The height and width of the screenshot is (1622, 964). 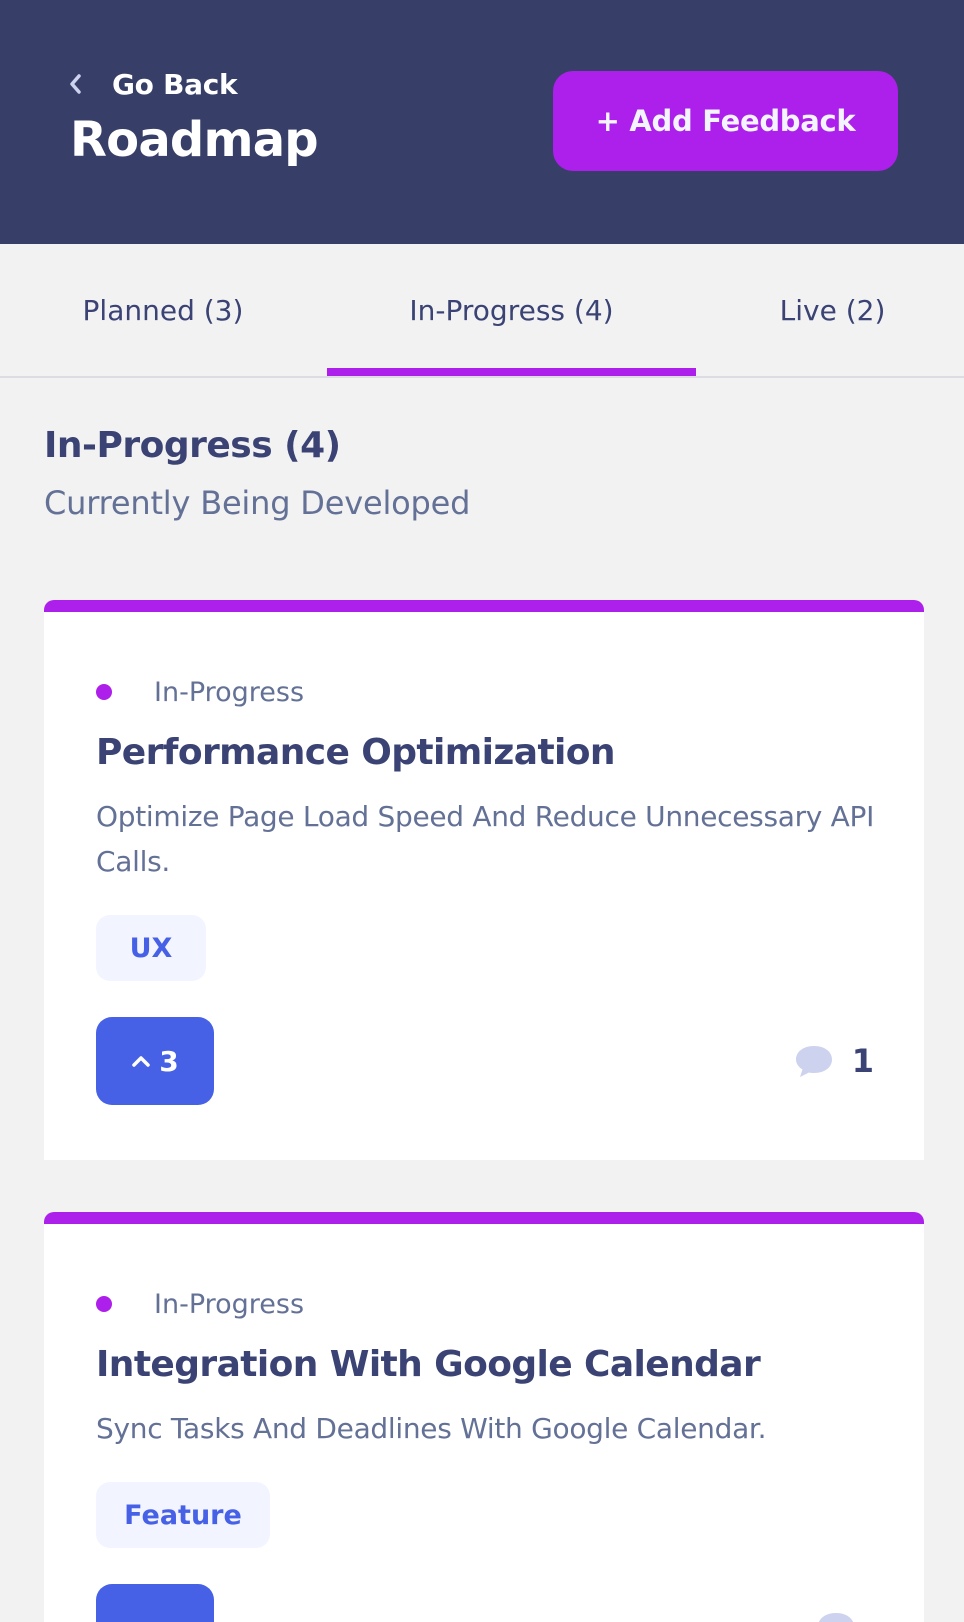 What do you see at coordinates (257, 503) in the screenshot?
I see `section-subtitle: Currently Being Developed` at bounding box center [257, 503].